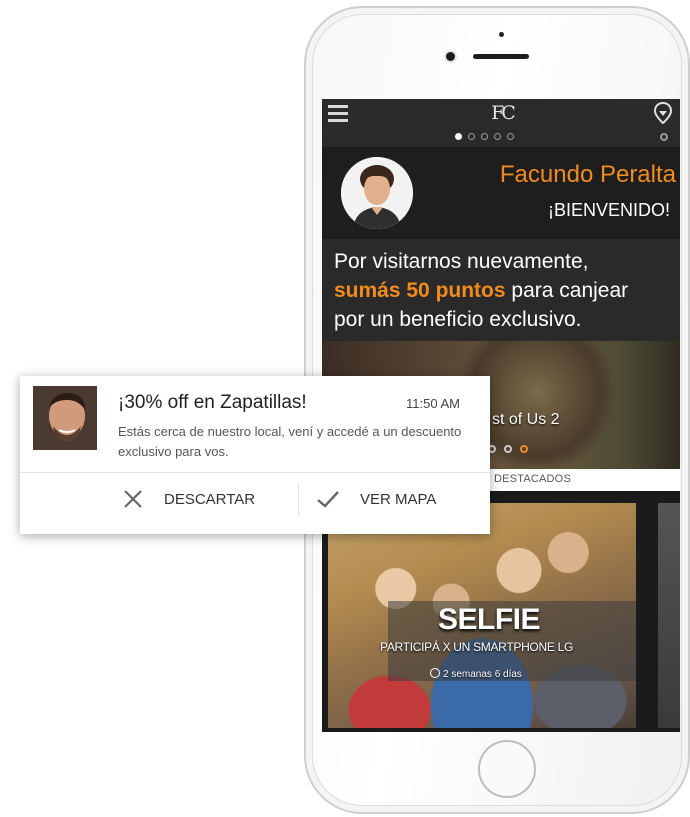 The width and height of the screenshot is (690, 817). I want to click on user-avatar-image, so click(377, 193).